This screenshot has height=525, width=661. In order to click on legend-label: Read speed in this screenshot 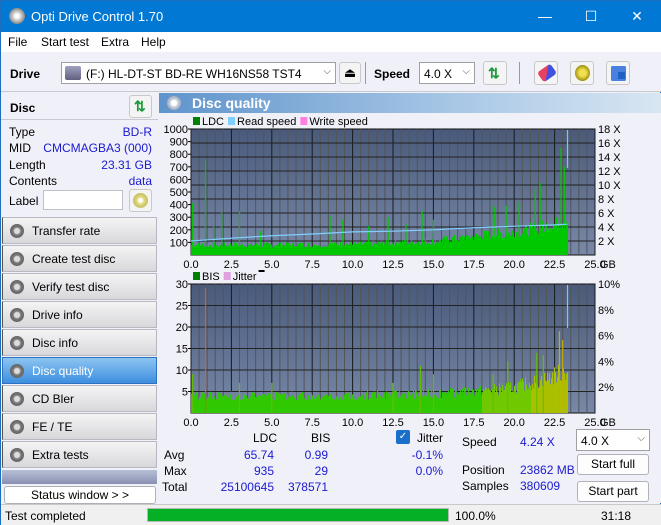, I will do `click(266, 122)`.